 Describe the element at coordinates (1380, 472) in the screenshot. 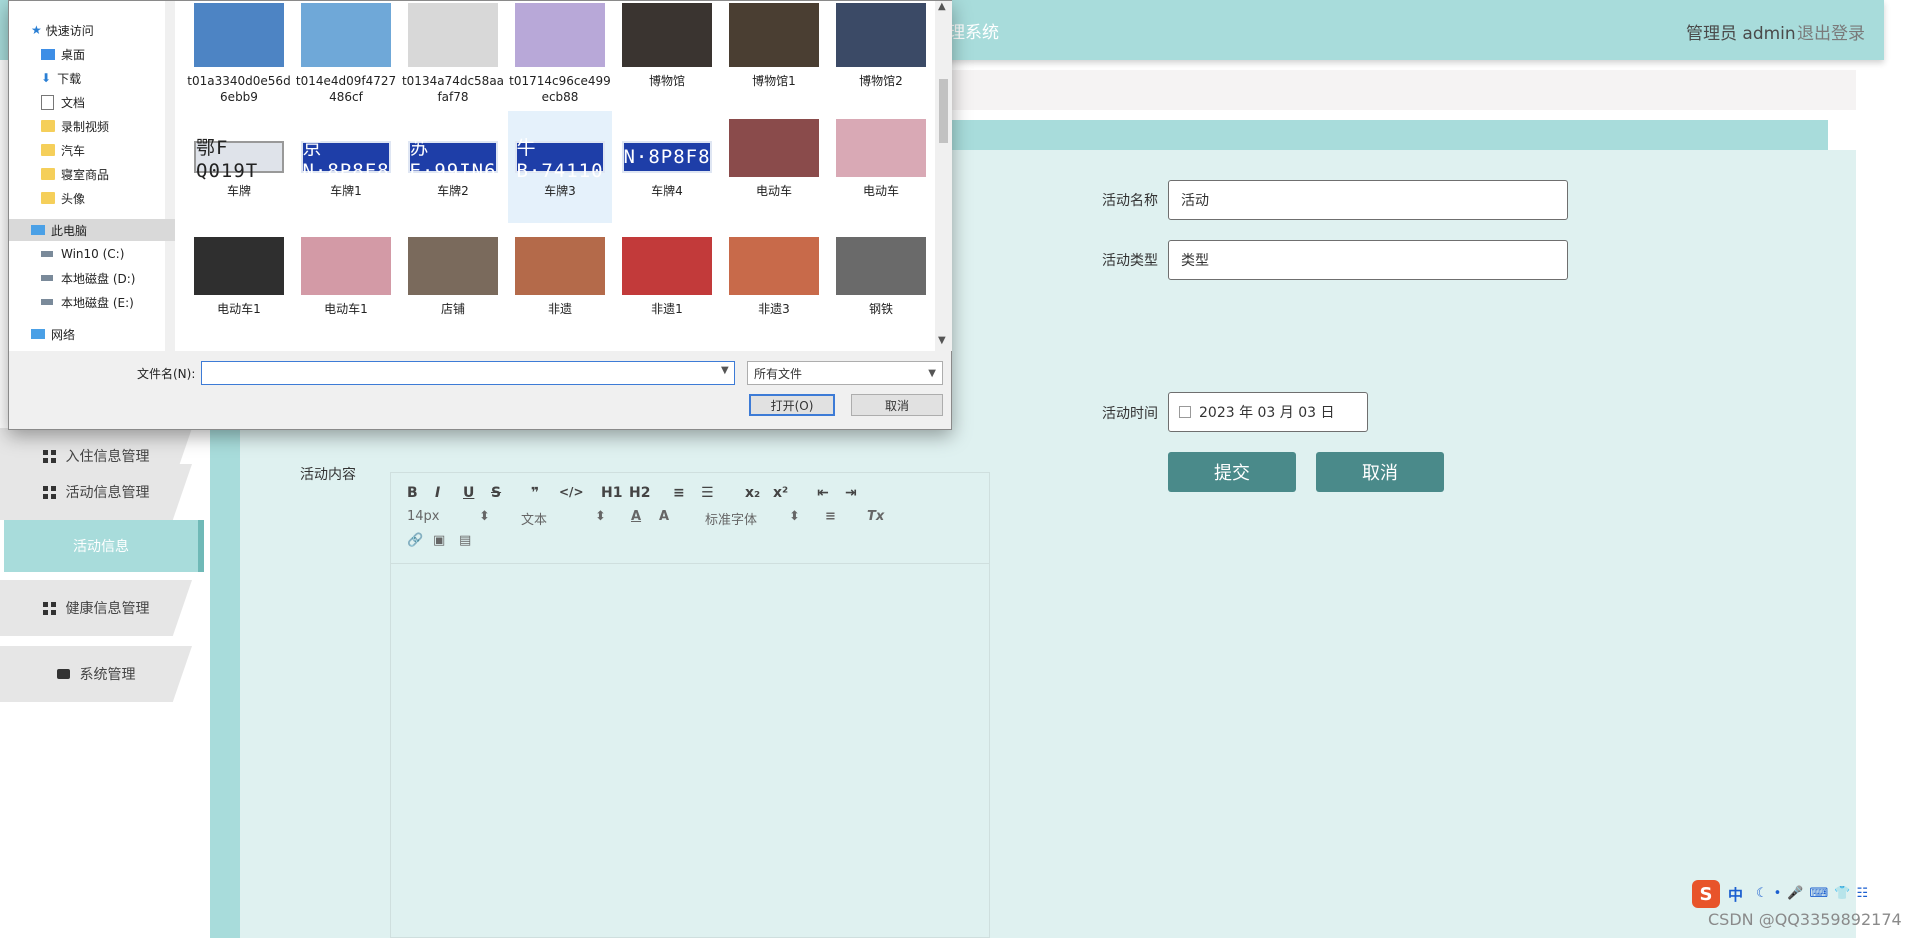

I see `cancel-button: 取消` at that location.